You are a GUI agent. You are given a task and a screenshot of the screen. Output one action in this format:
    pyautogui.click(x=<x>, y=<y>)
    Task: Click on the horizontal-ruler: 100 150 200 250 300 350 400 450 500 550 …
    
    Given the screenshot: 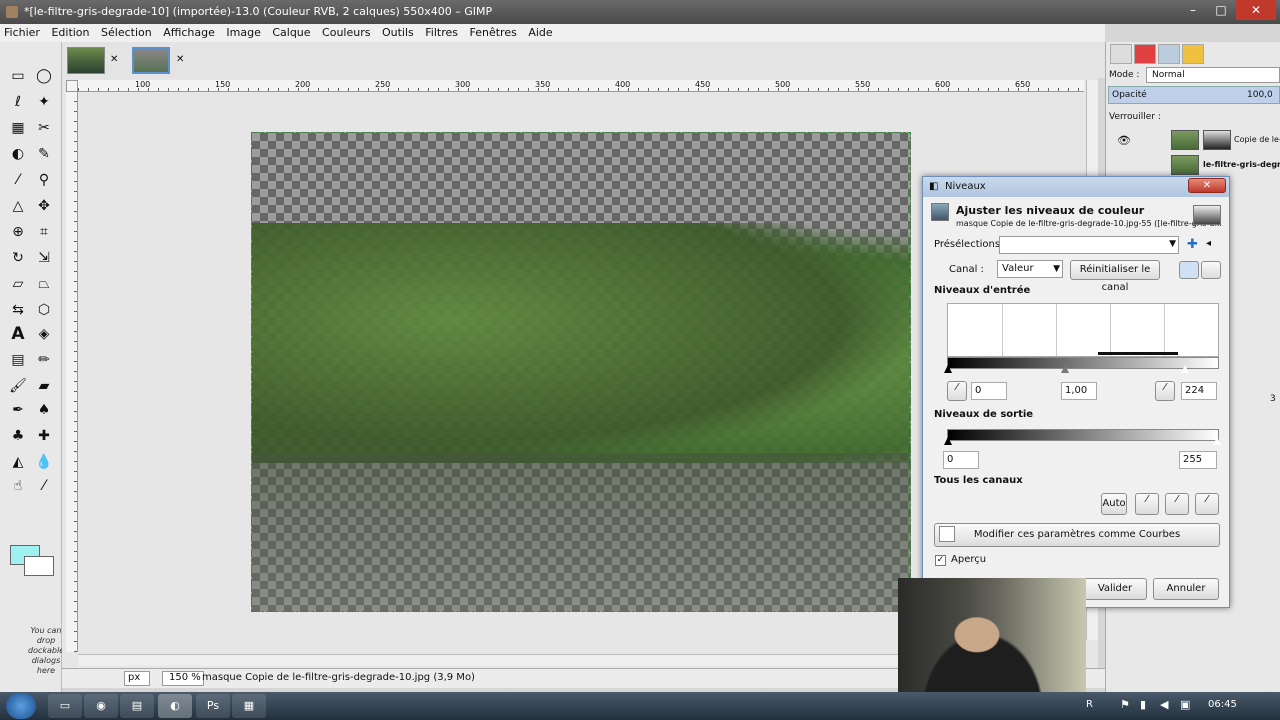 What is the action you would take?
    pyautogui.click(x=581, y=86)
    